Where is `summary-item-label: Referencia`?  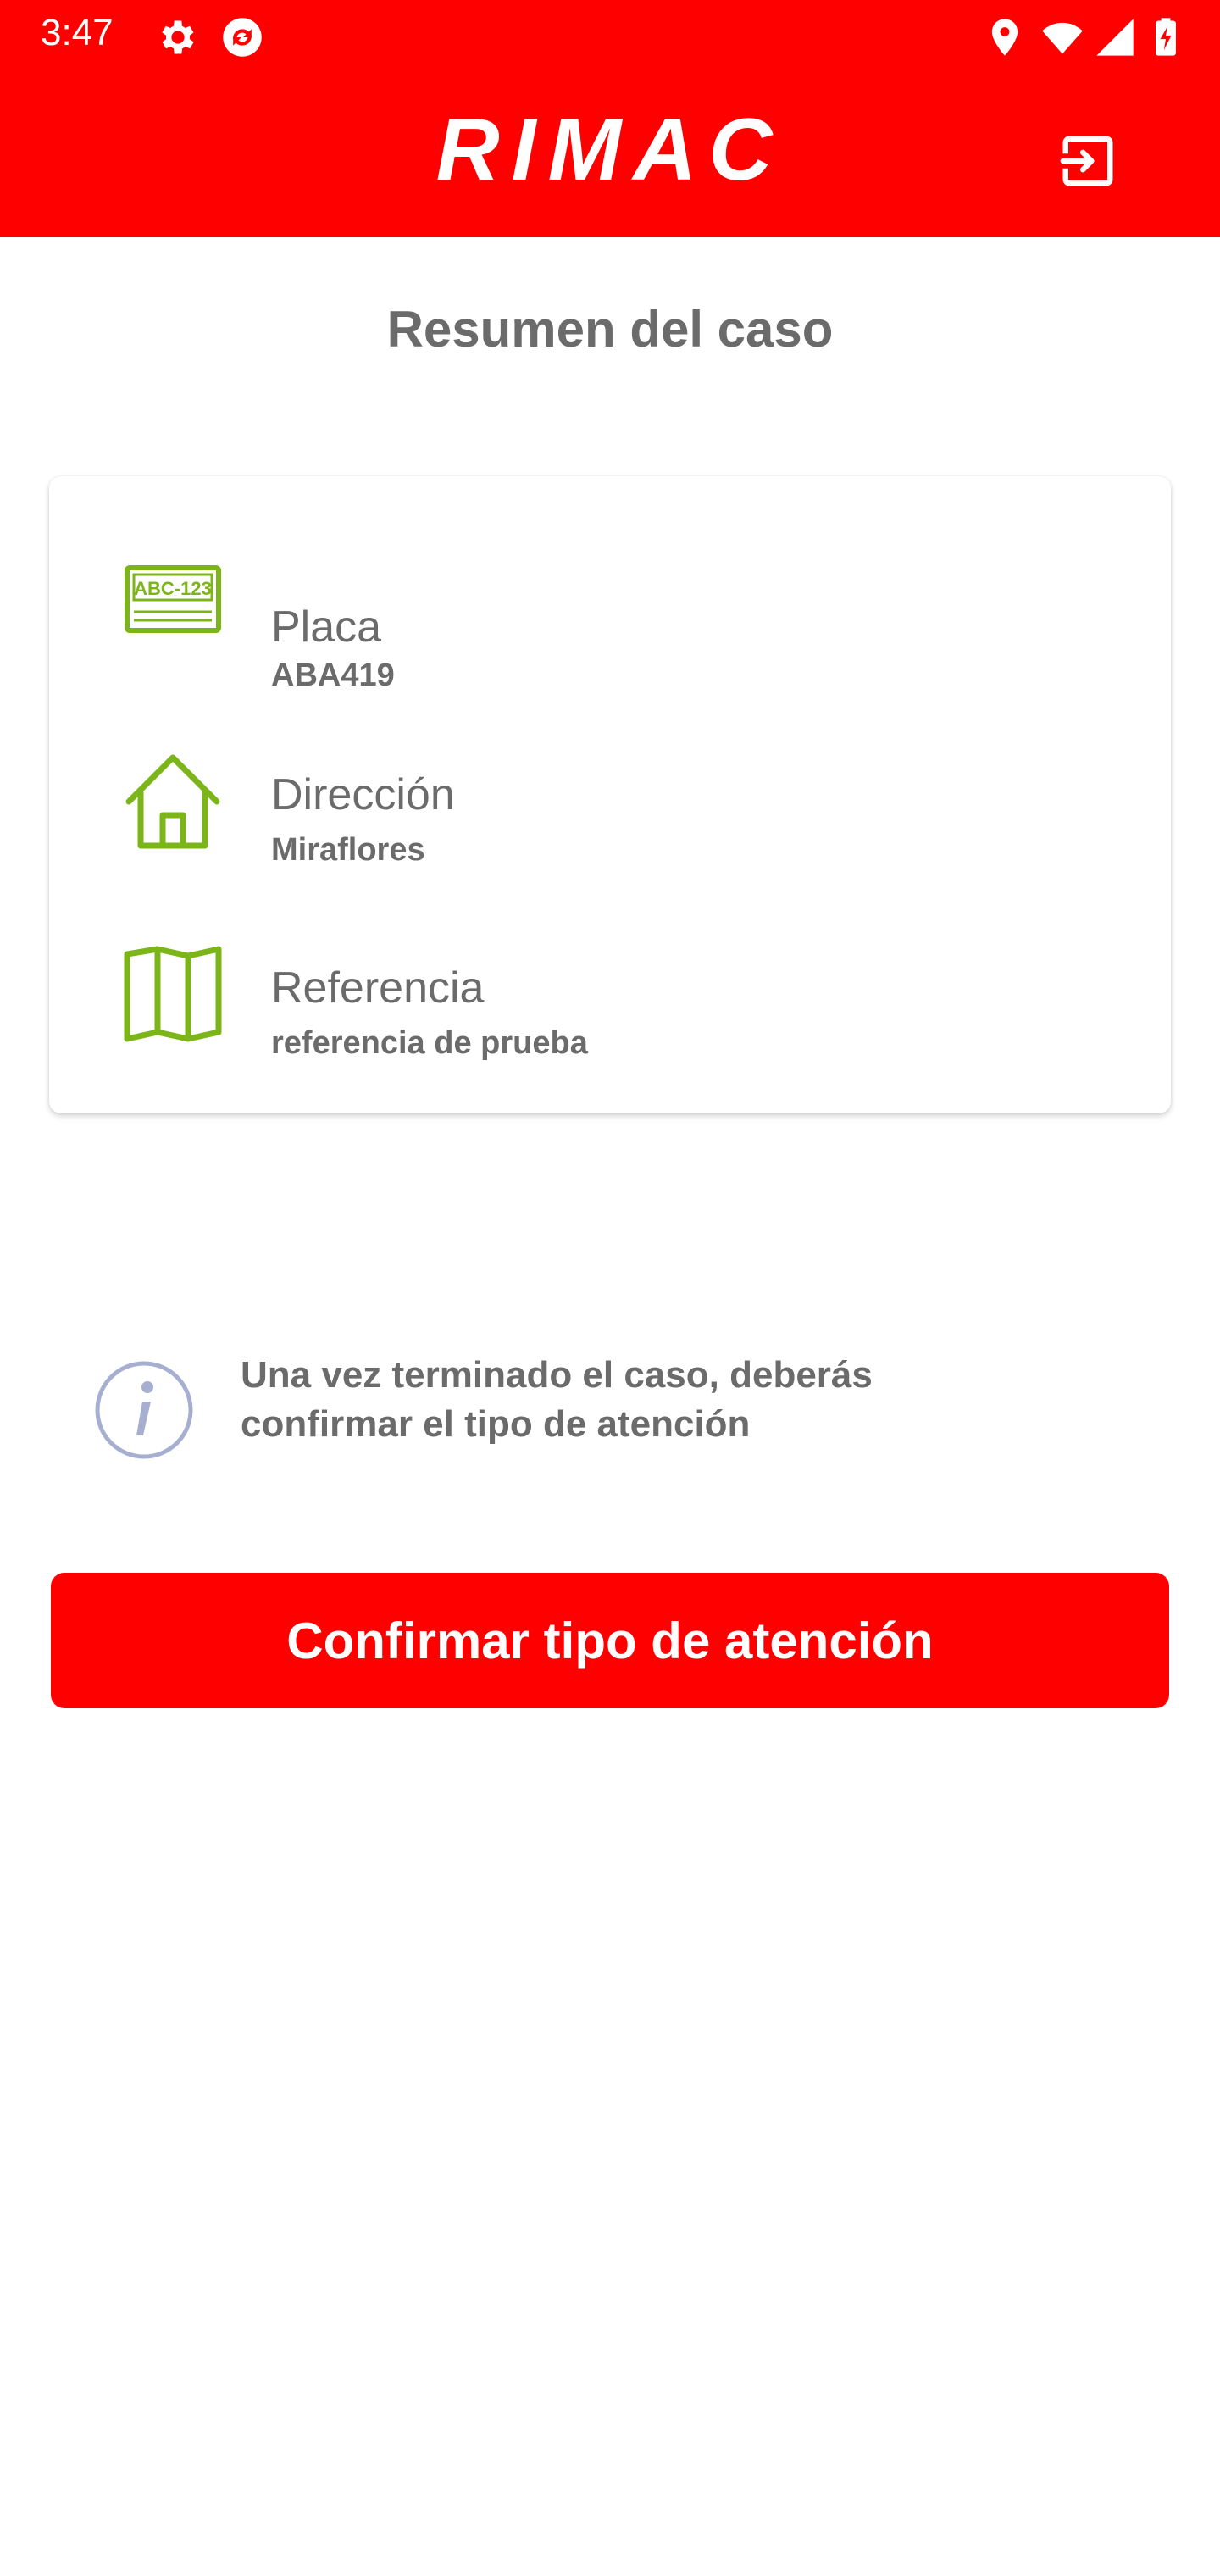 summary-item-label: Referencia is located at coordinates (378, 988).